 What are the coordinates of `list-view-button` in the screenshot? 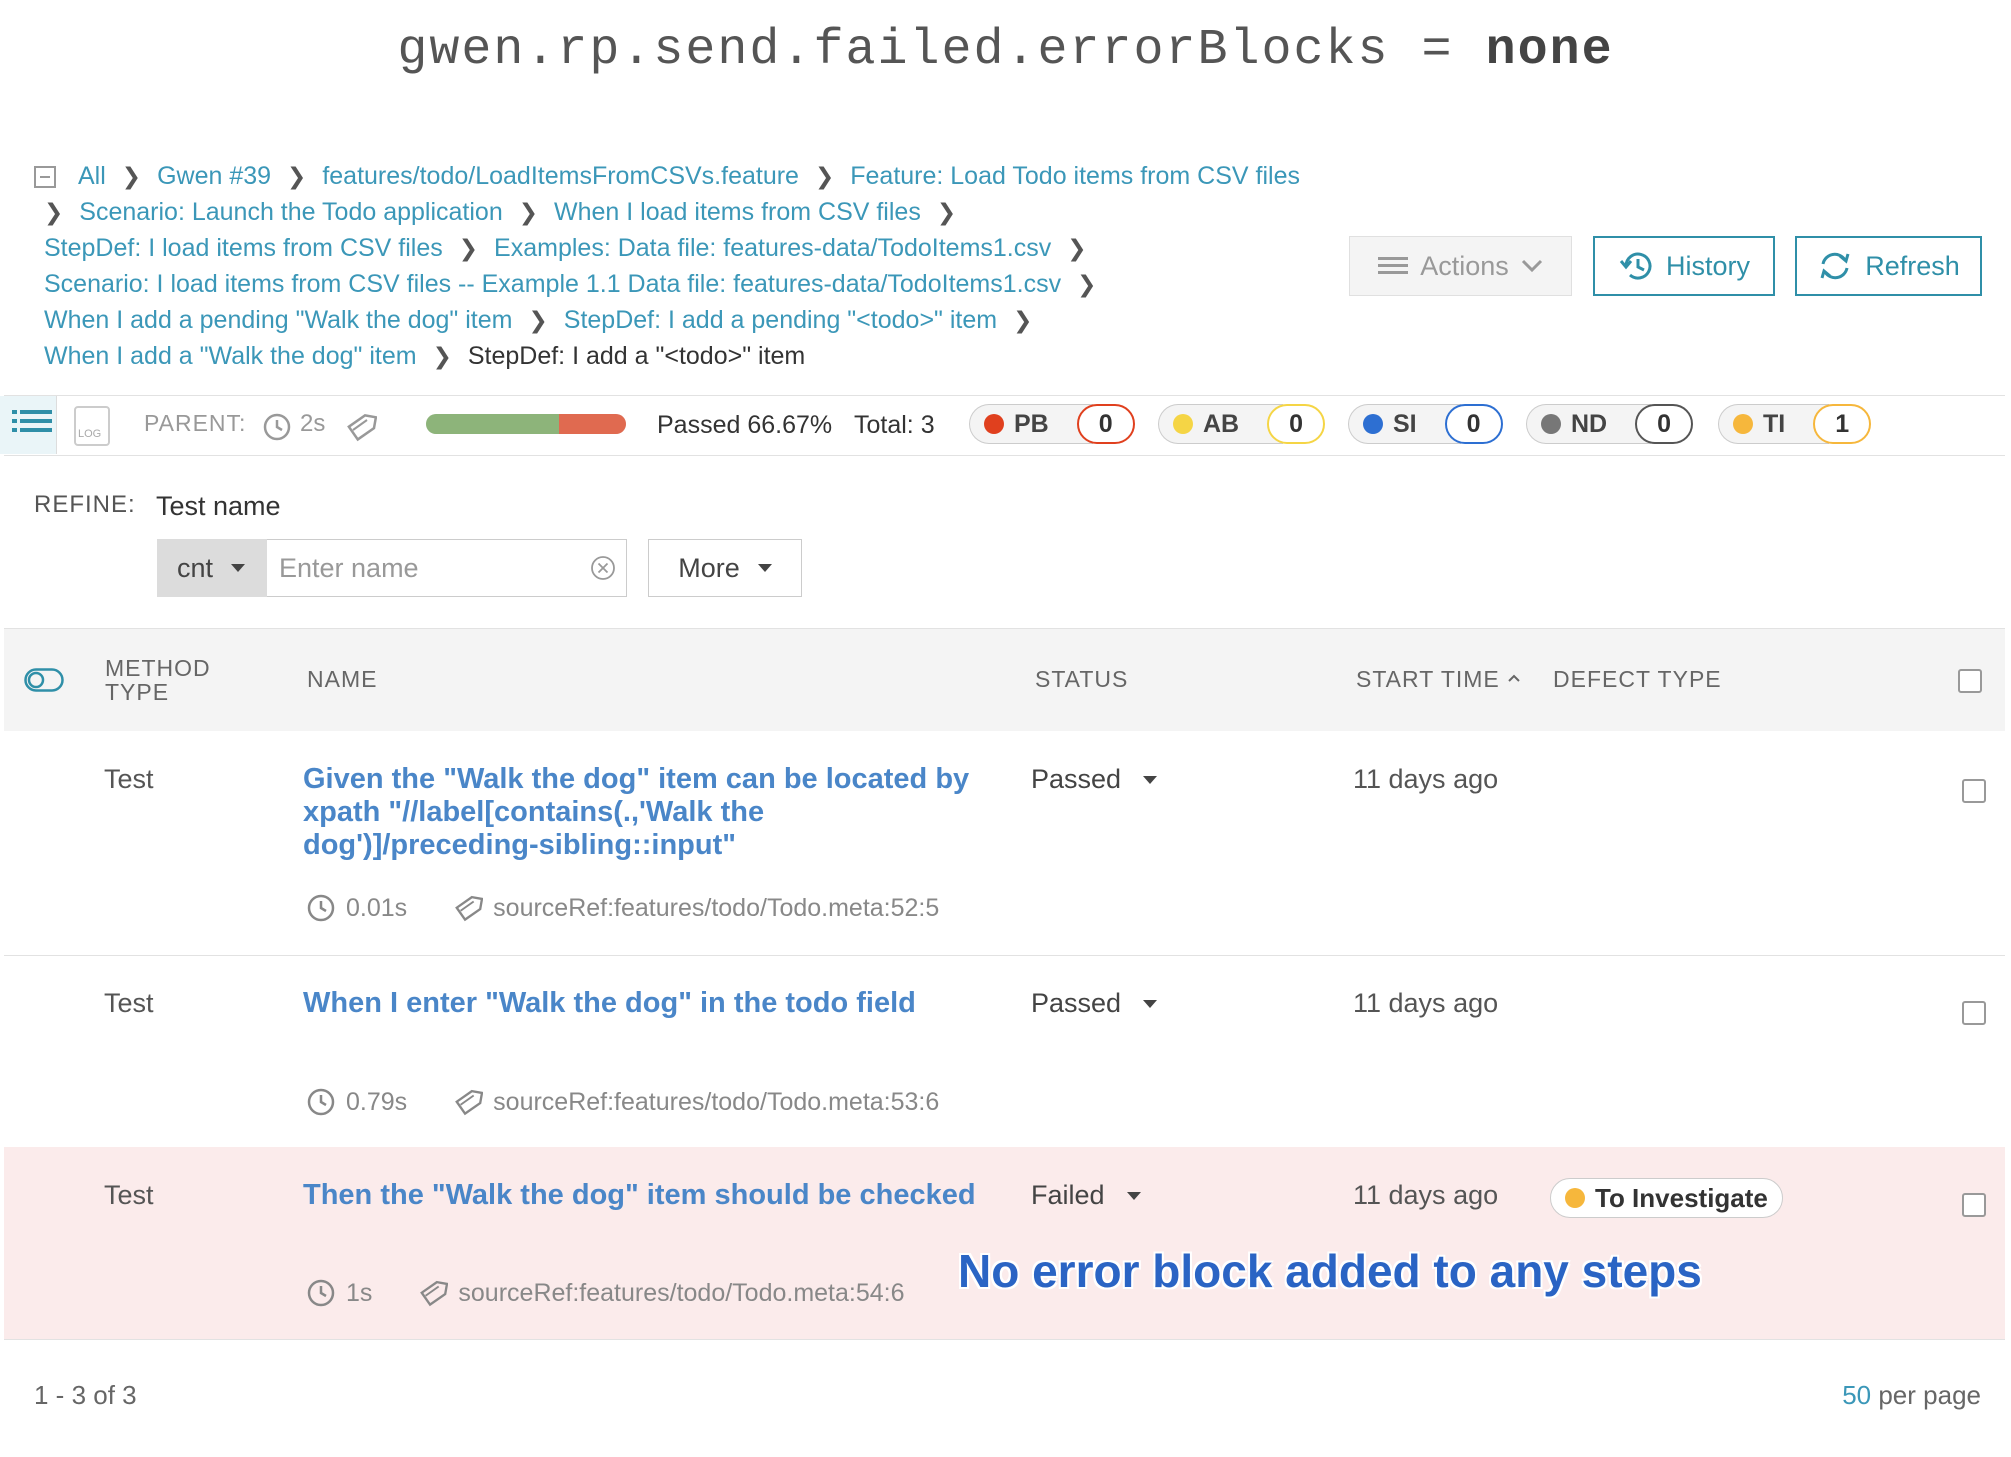 It's located at (28, 425).